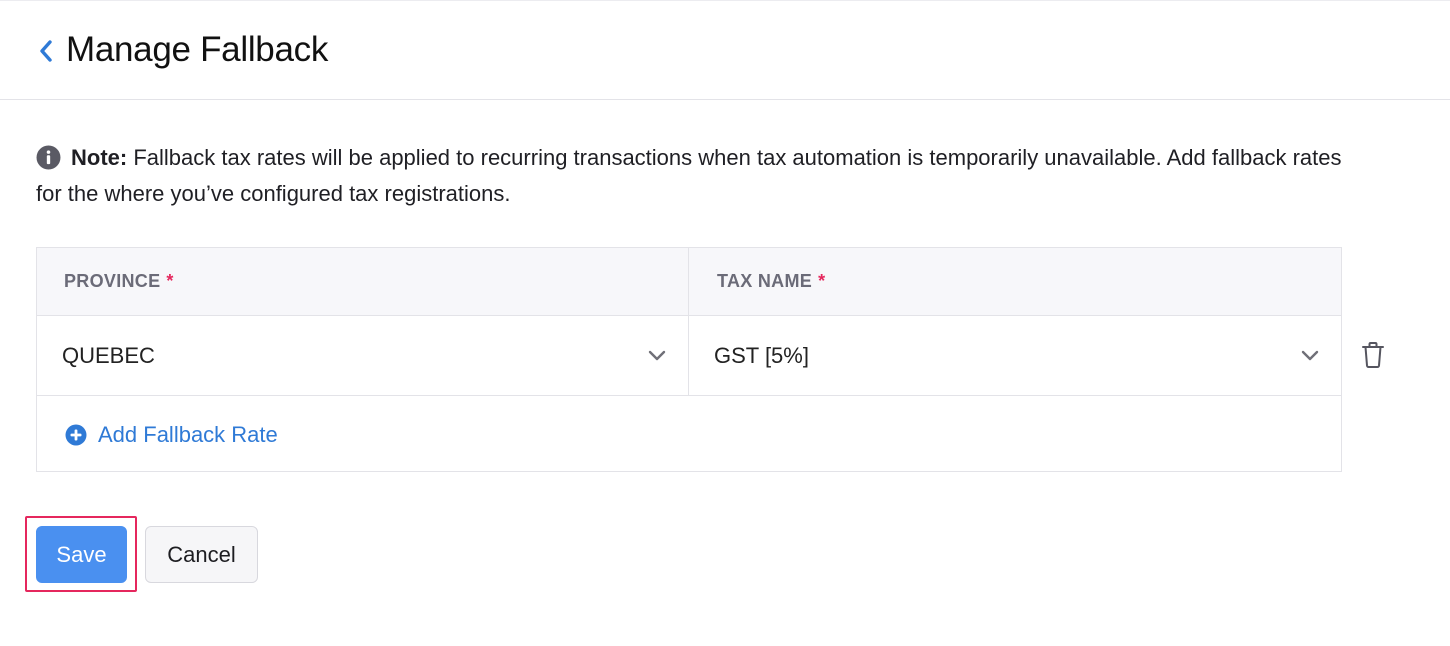 This screenshot has width=1450, height=646. Describe the element at coordinates (362, 355) in the screenshot. I see `province-select: QUEBEC` at that location.